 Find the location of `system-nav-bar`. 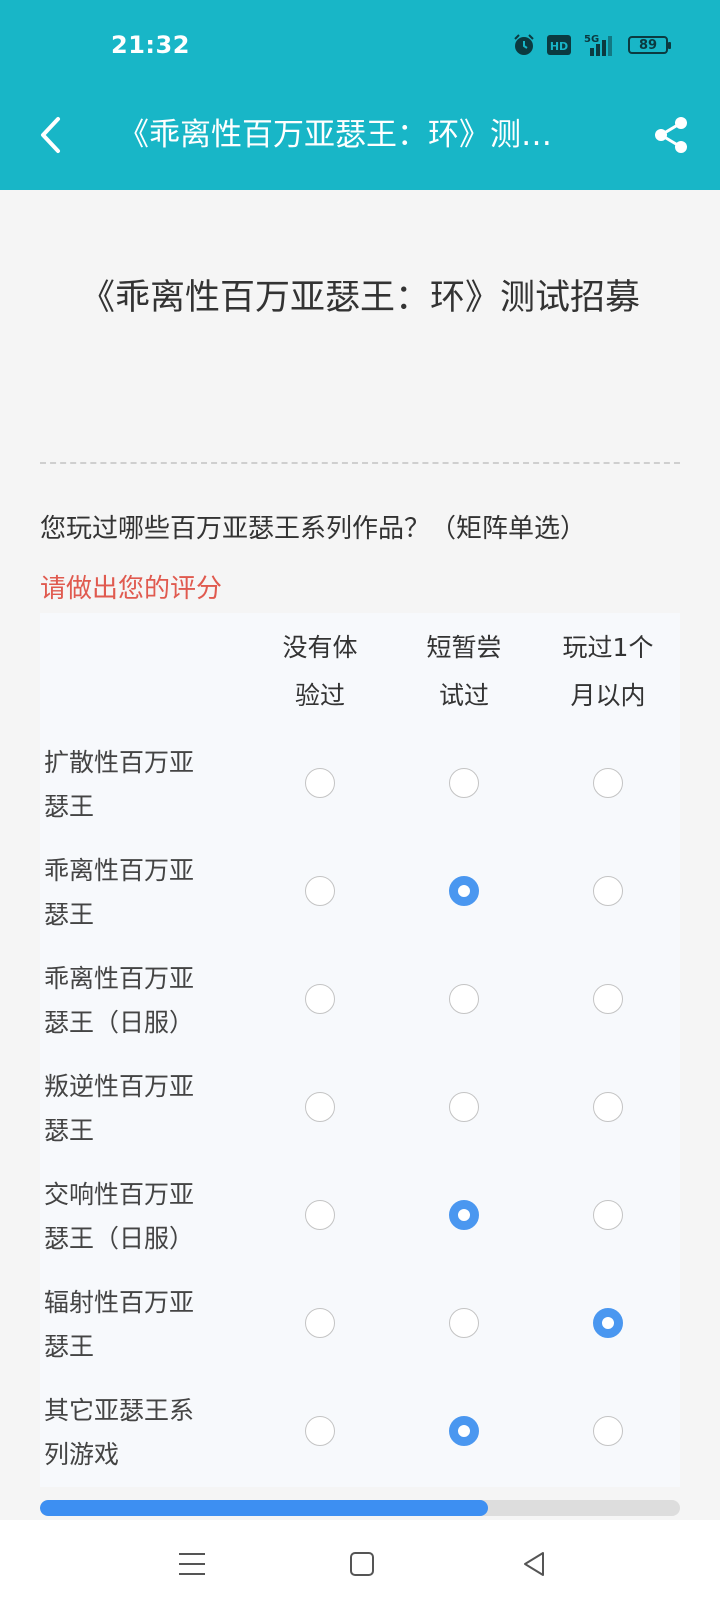

system-nav-bar is located at coordinates (360, 1564).